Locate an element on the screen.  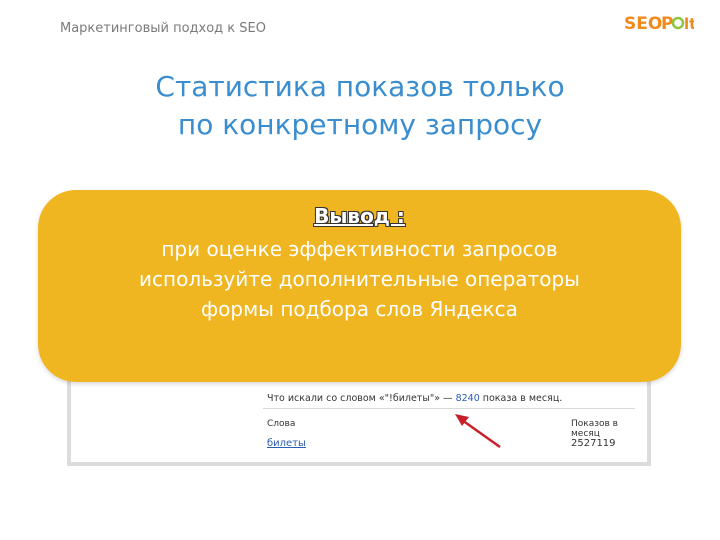
query-count: 8240 is located at coordinates (467, 398).